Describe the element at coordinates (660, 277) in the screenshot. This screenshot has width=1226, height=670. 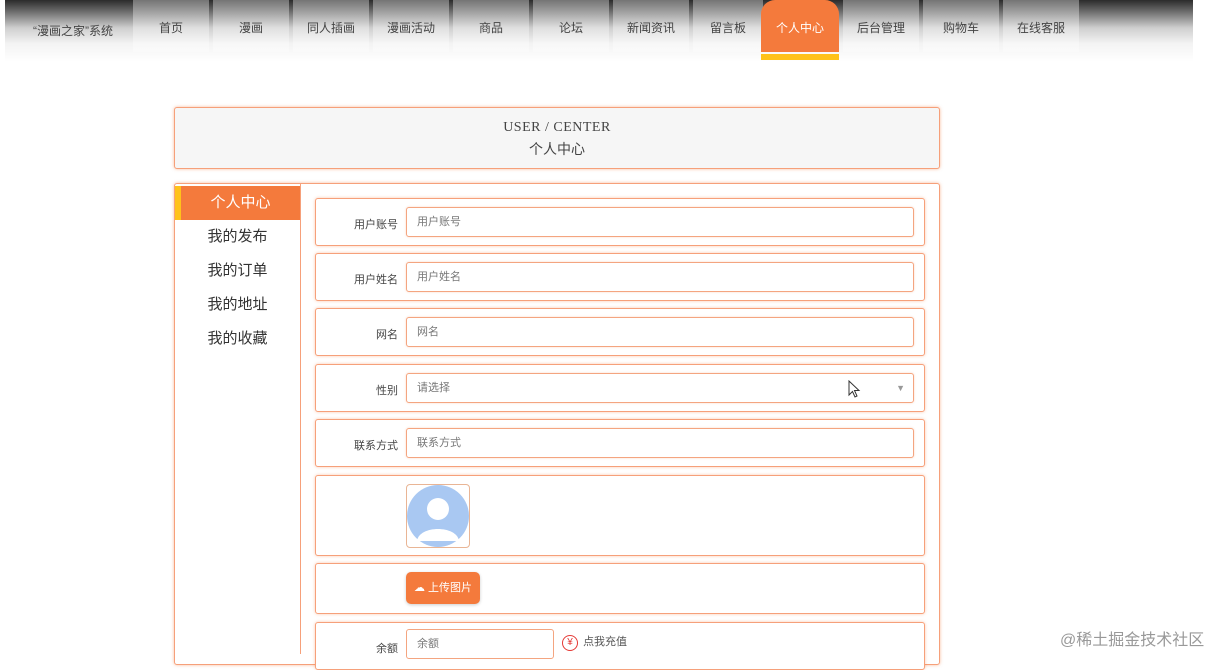
I see `name-input: 用户姓名` at that location.